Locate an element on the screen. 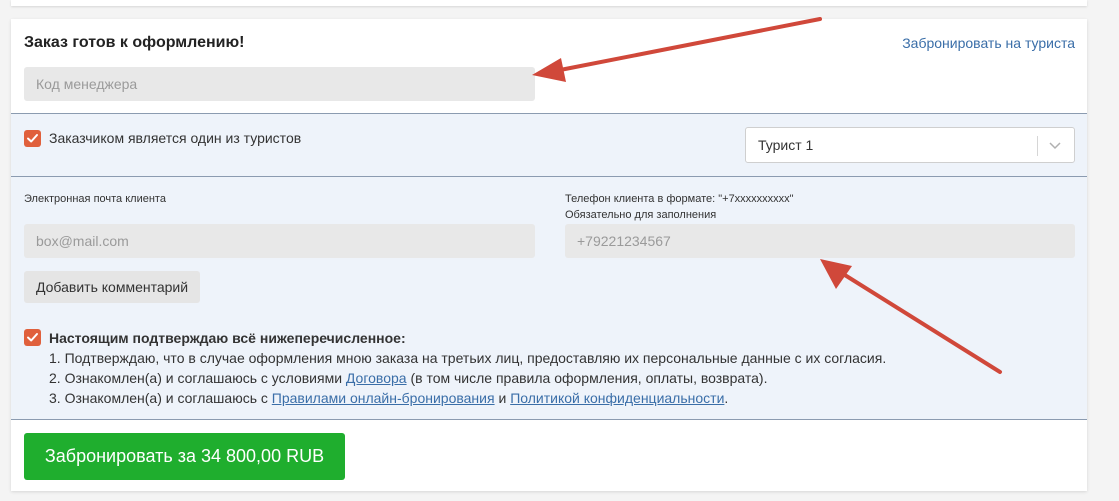 This screenshot has width=1119, height=501. add-comment-button: Добавить комментарий is located at coordinates (112, 287).